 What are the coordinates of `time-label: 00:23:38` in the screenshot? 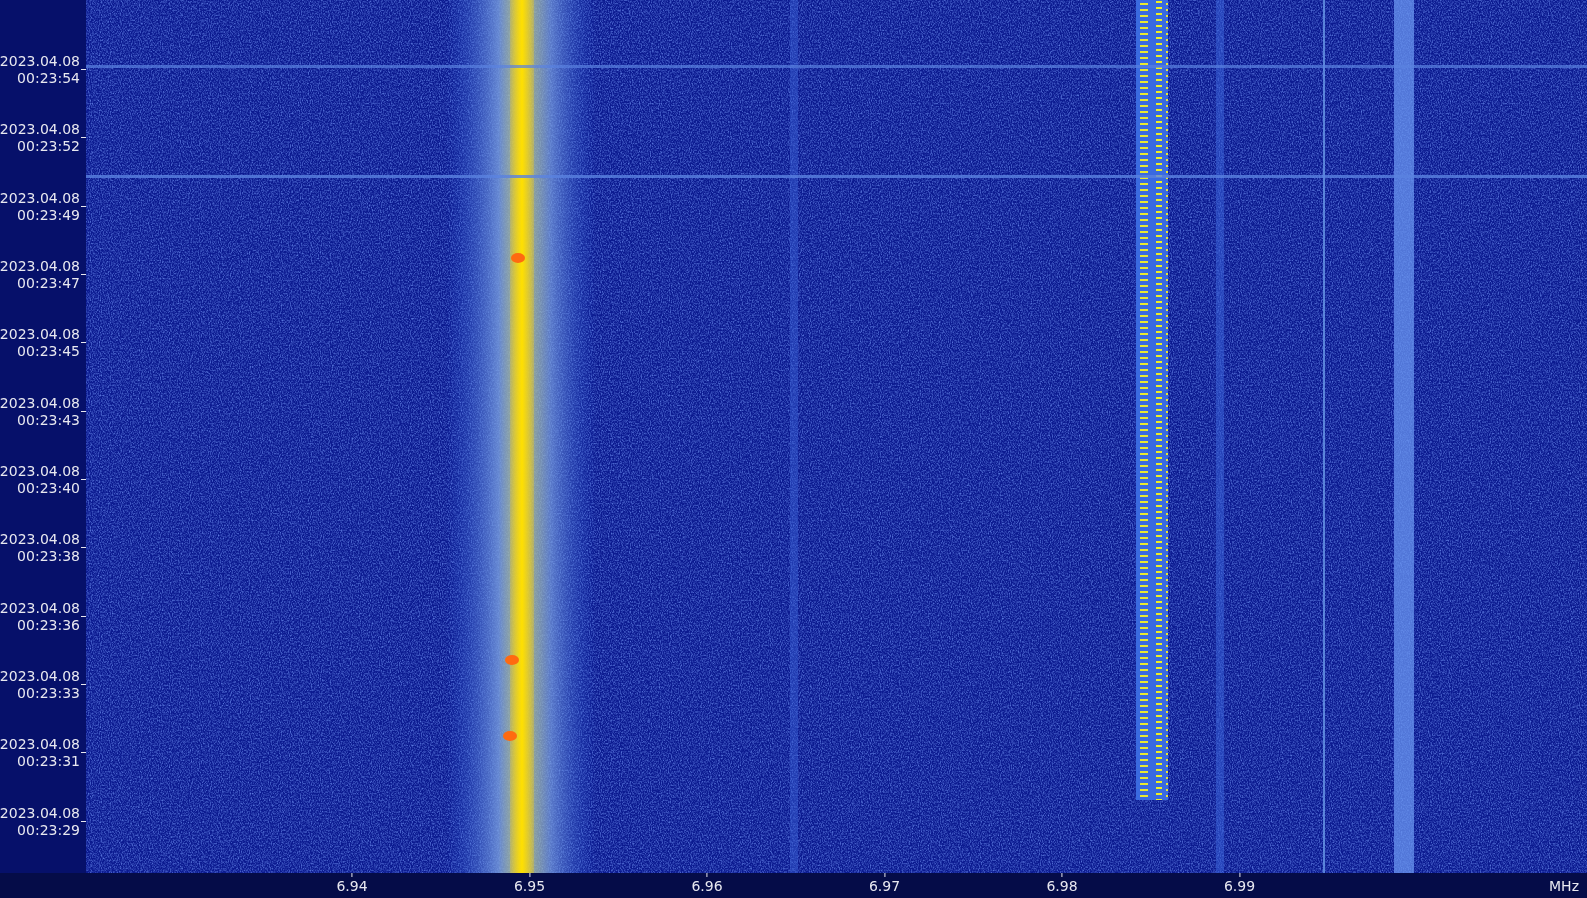 It's located at (48, 557).